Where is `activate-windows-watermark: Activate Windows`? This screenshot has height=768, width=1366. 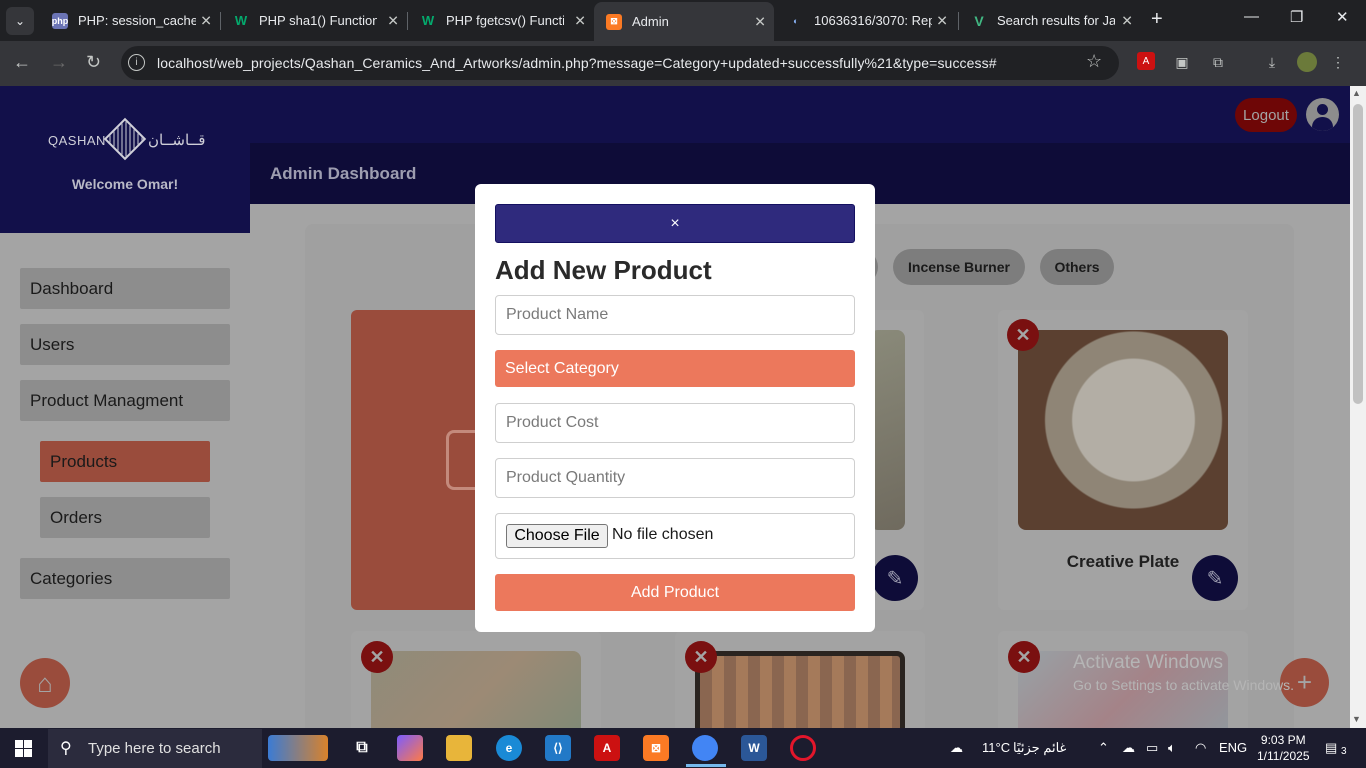
activate-windows-watermark: Activate Windows is located at coordinates (1148, 662).